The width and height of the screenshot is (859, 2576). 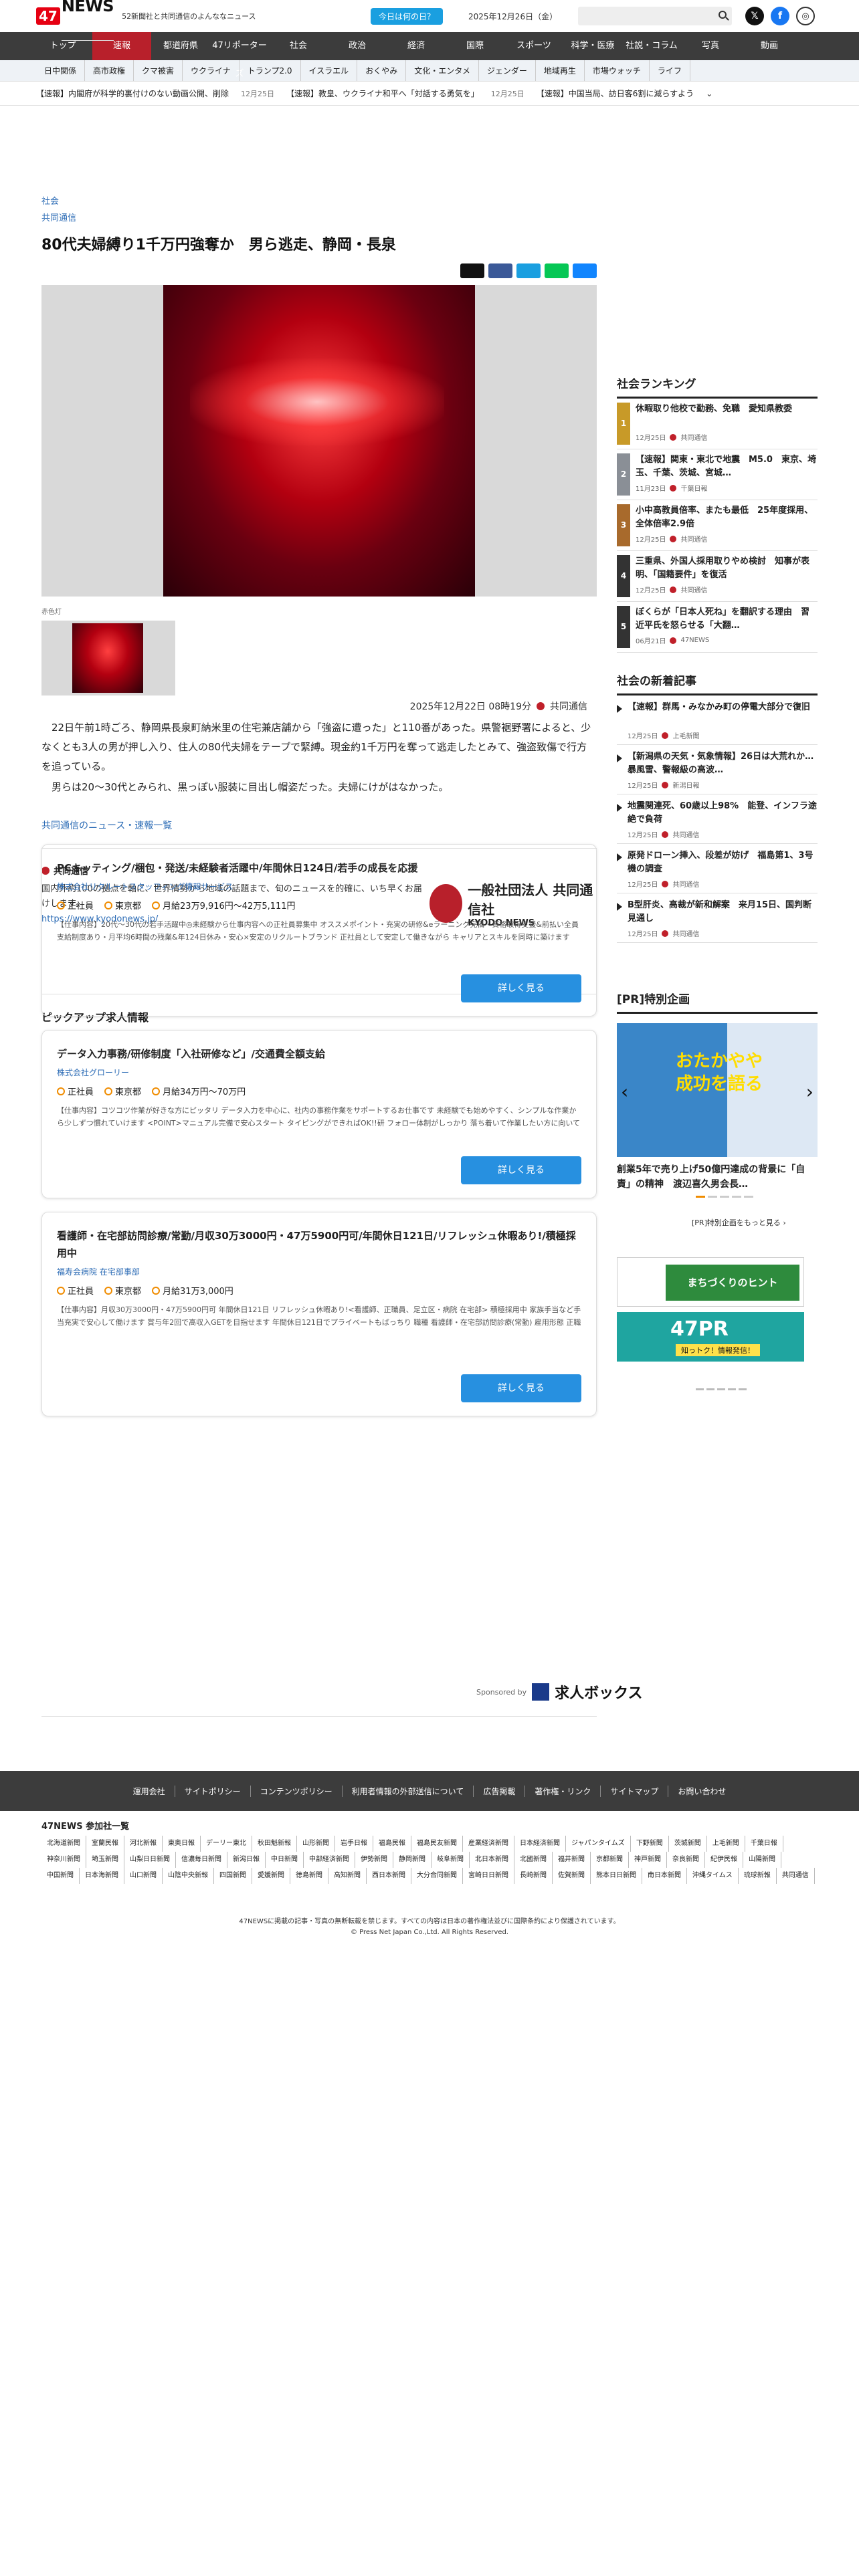 I want to click on partner-link: 中国新聞, so click(x=61, y=1876).